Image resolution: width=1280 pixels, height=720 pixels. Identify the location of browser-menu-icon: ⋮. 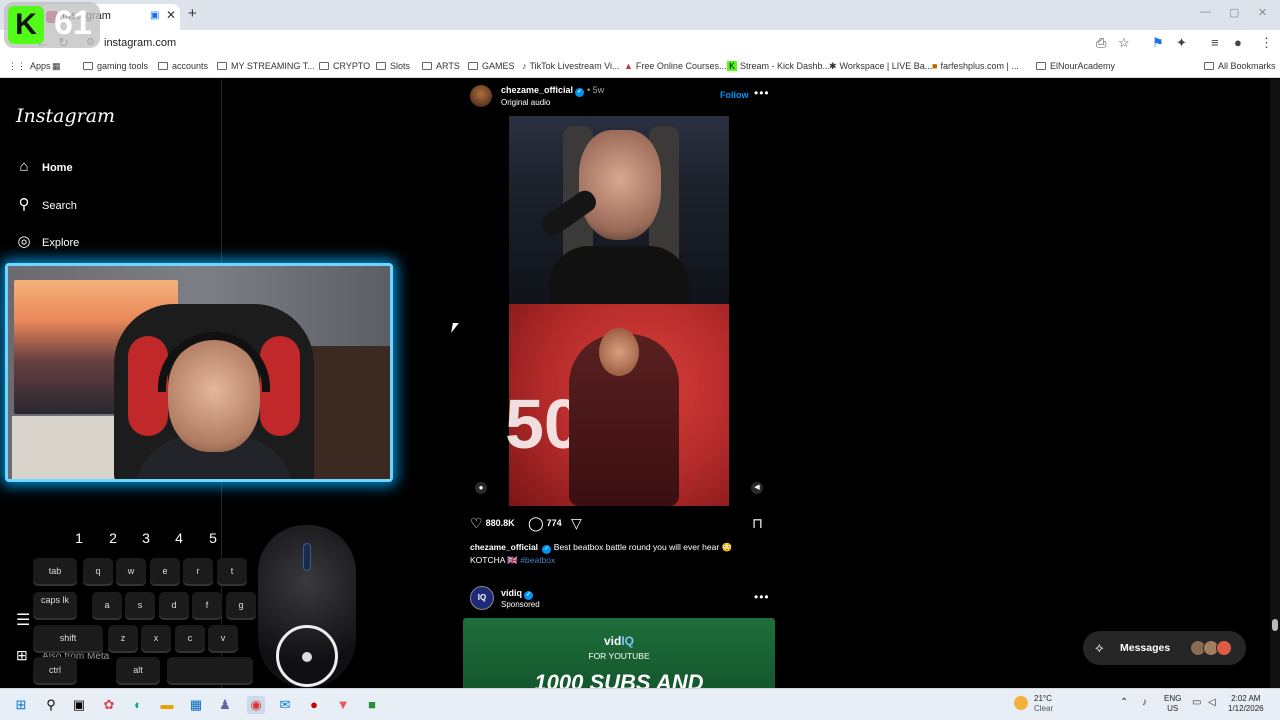
(1266, 43).